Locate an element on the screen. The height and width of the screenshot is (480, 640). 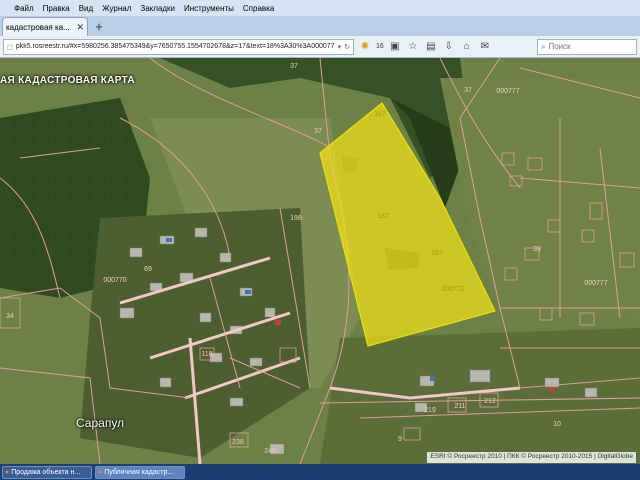
parcel-label: 34 is located at coordinates (10, 316).